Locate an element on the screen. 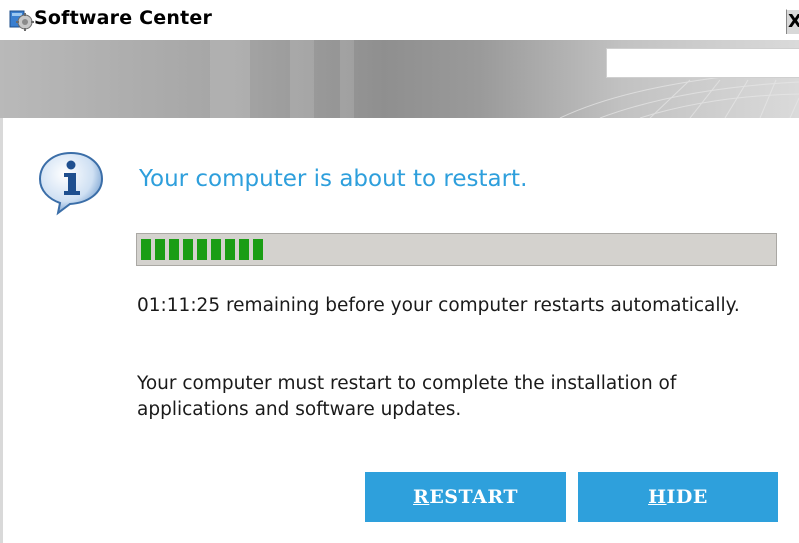 The height and width of the screenshot is (543, 799). restart-button: RESTART is located at coordinates (465, 497).